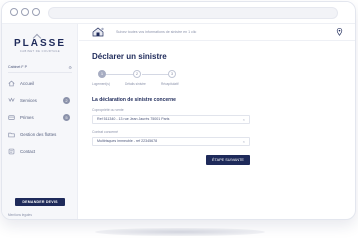 The height and width of the screenshot is (242, 358). What do you see at coordinates (40, 117) in the screenshot?
I see `sidebar-item-primes: Primes 5` at bounding box center [40, 117].